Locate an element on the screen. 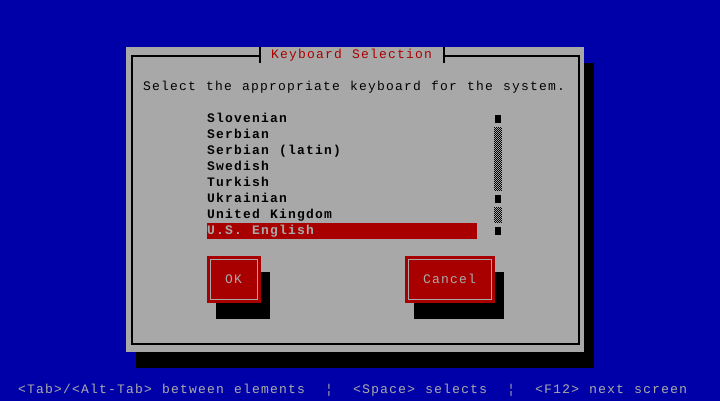 Image resolution: width=720 pixels, height=401 pixels. keyboard-list-item: United Kingdom is located at coordinates (342, 215).